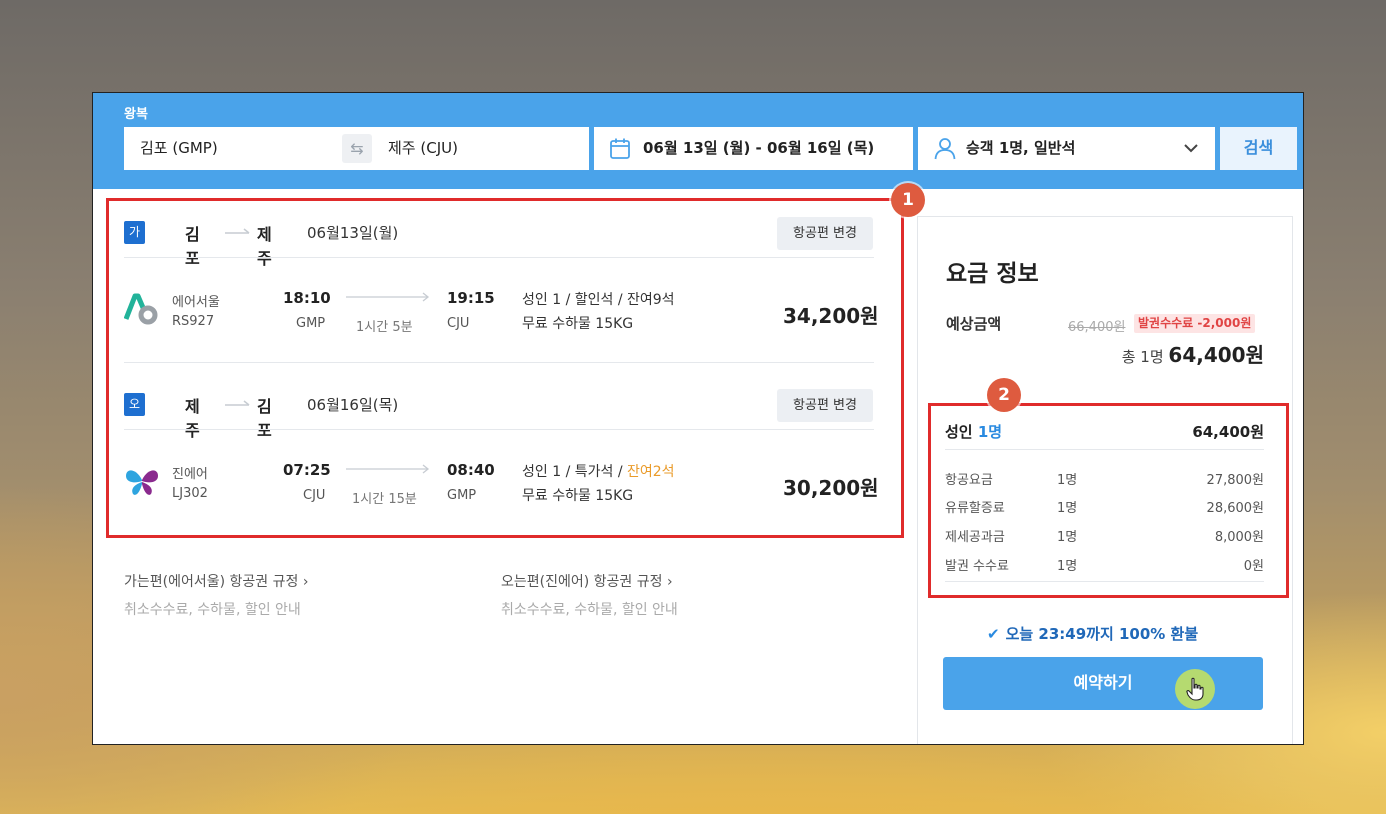 The height and width of the screenshot is (814, 1386). I want to click on outbound-baggage-info: 무료 수하물 15KG, so click(578, 324).